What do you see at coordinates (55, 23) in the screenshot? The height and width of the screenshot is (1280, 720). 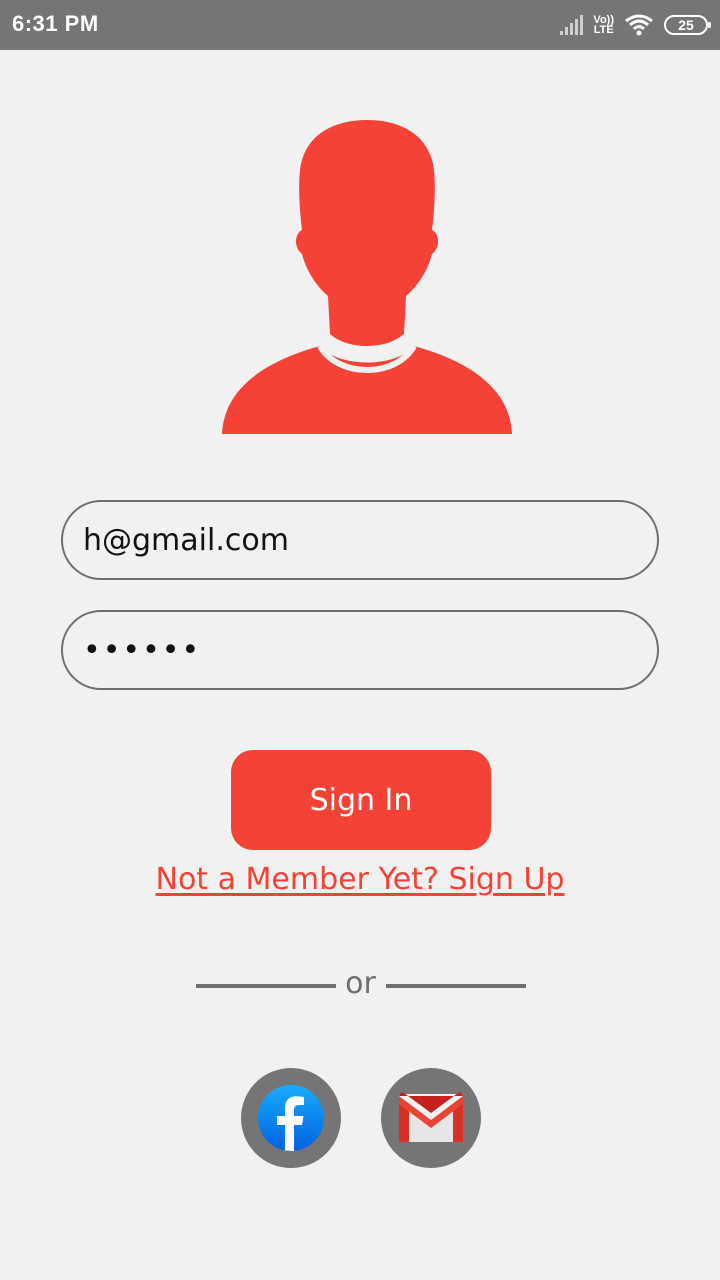 I see `status-time: 6:31 PM` at bounding box center [55, 23].